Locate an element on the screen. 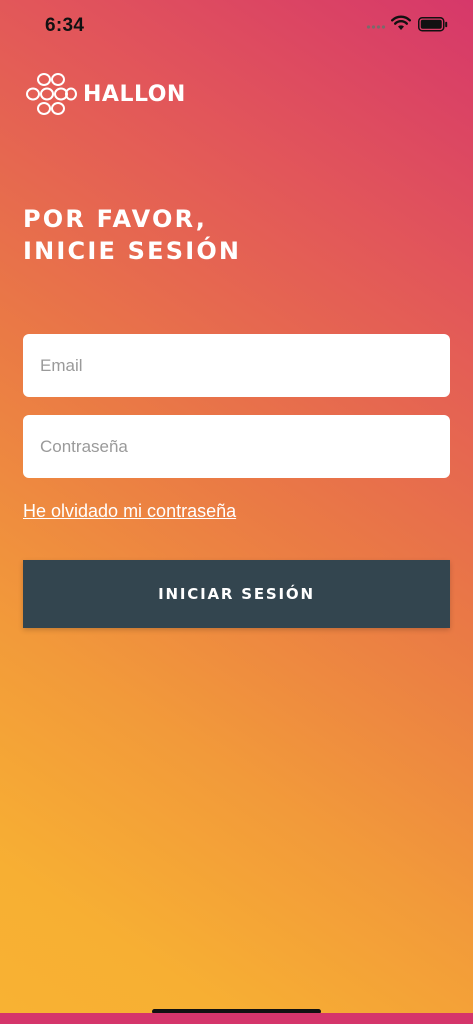  login-button: INICIAR SESIÓN is located at coordinates (236, 594).